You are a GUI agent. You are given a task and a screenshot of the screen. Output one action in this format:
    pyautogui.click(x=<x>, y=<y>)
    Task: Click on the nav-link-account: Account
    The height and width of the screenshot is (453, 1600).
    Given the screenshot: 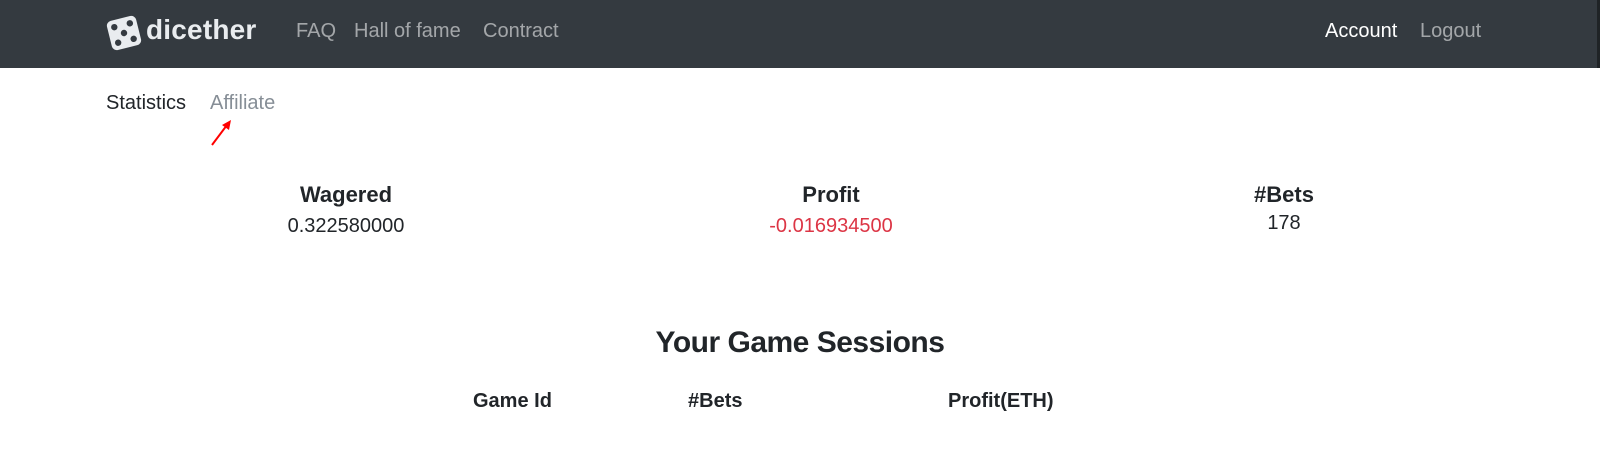 What is the action you would take?
    pyautogui.click(x=1361, y=31)
    